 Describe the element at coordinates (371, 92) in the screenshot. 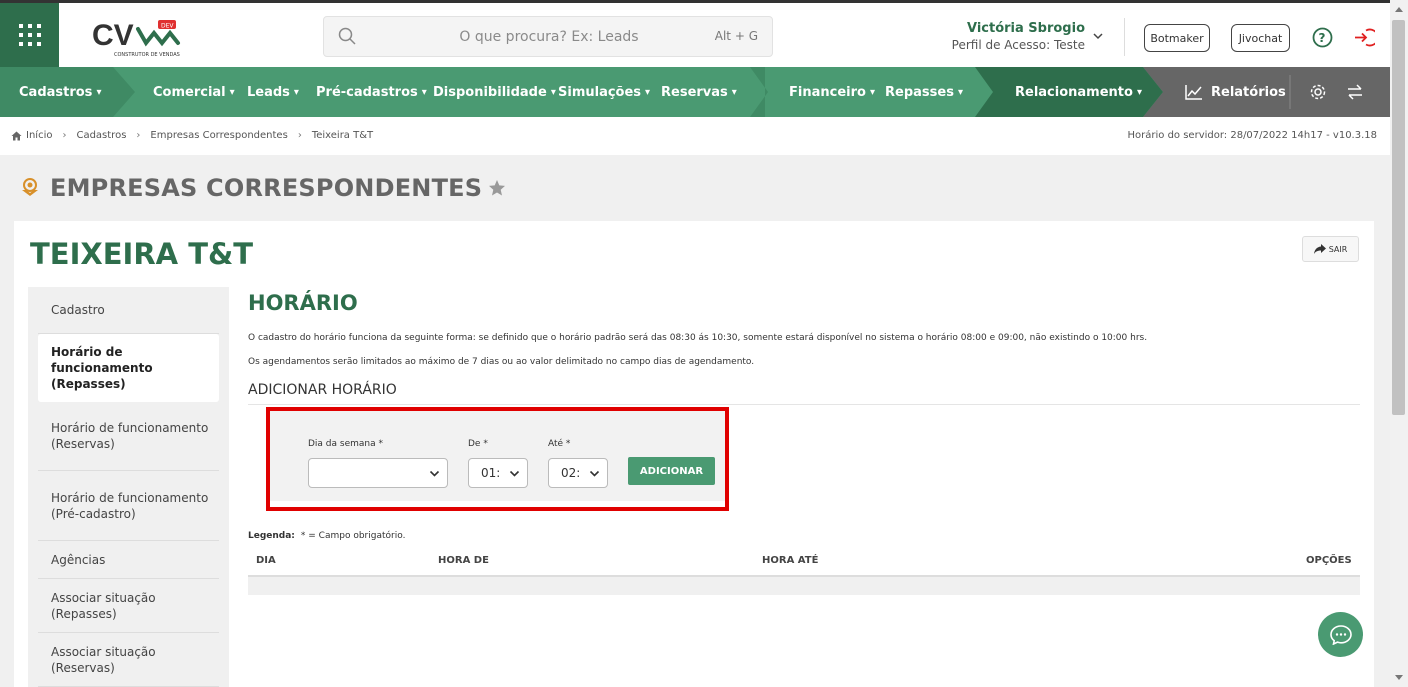

I see `nav-pre-cadastros: Pré-cadastros ▾` at that location.